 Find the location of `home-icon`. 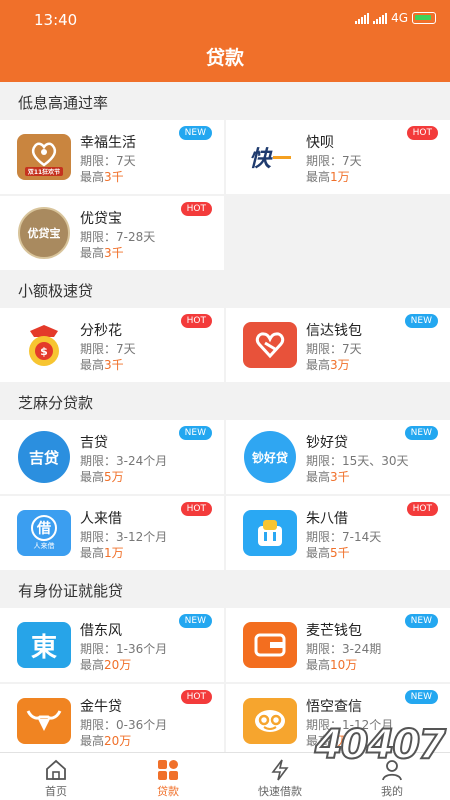

home-icon is located at coordinates (56, 769).